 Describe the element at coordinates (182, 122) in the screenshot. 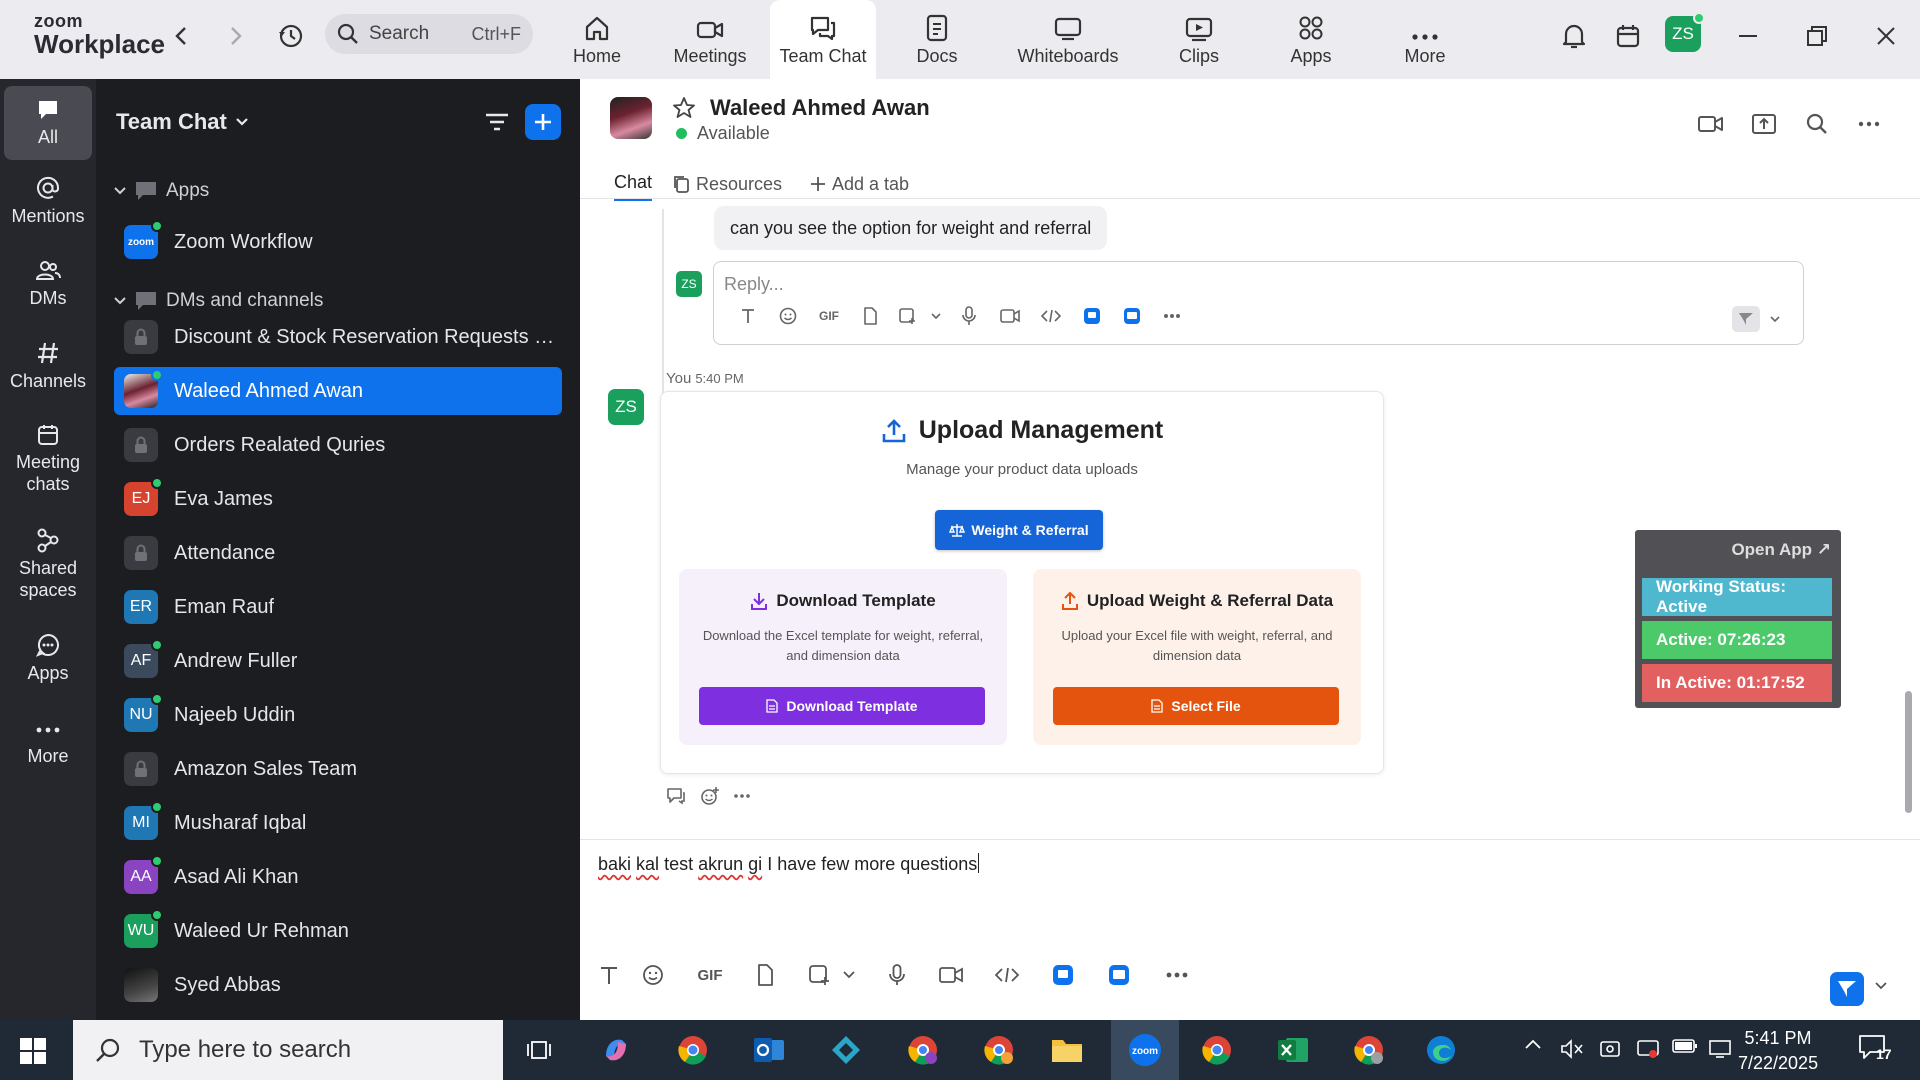

I see `sidebar-title: Team Chat` at that location.